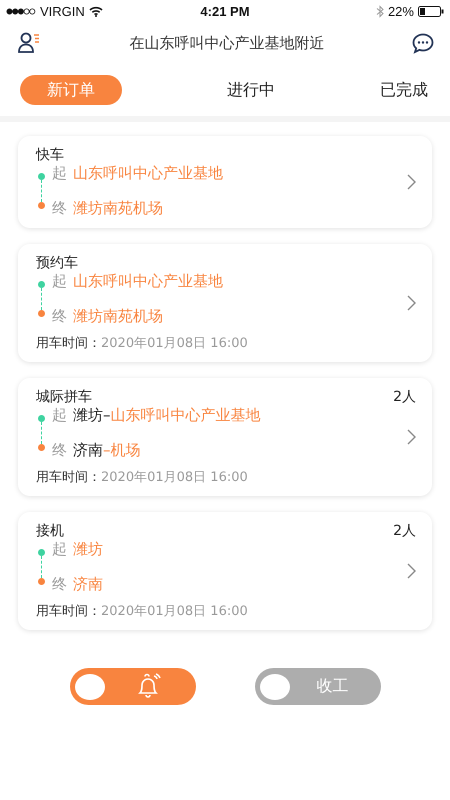 The height and width of the screenshot is (800, 450). I want to click on stop-address: 终 济南–机场, so click(96, 450).